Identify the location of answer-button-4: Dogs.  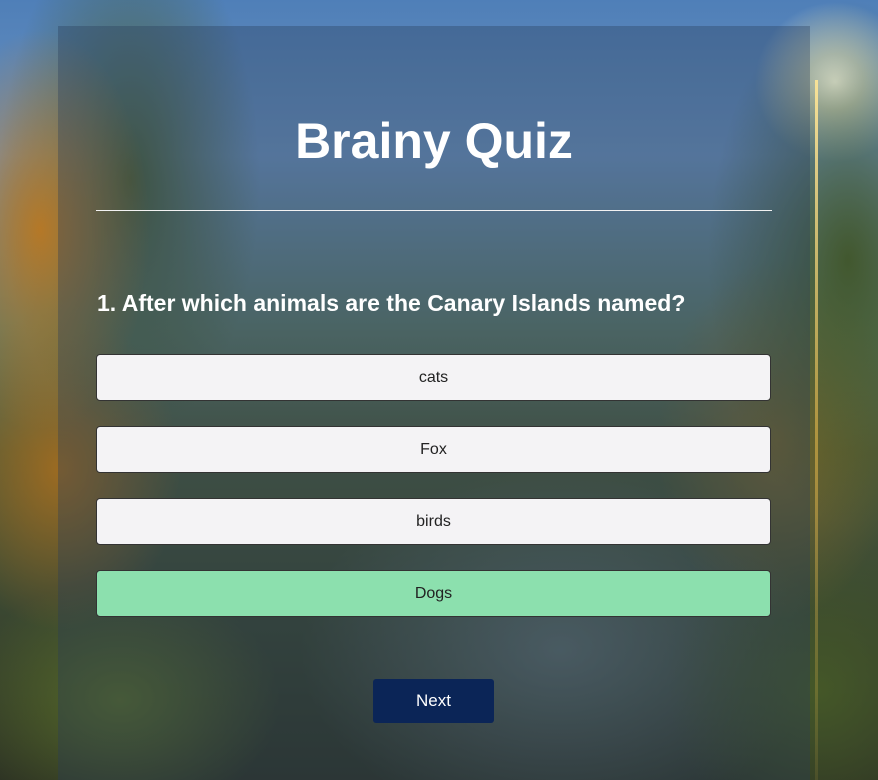
(433, 593).